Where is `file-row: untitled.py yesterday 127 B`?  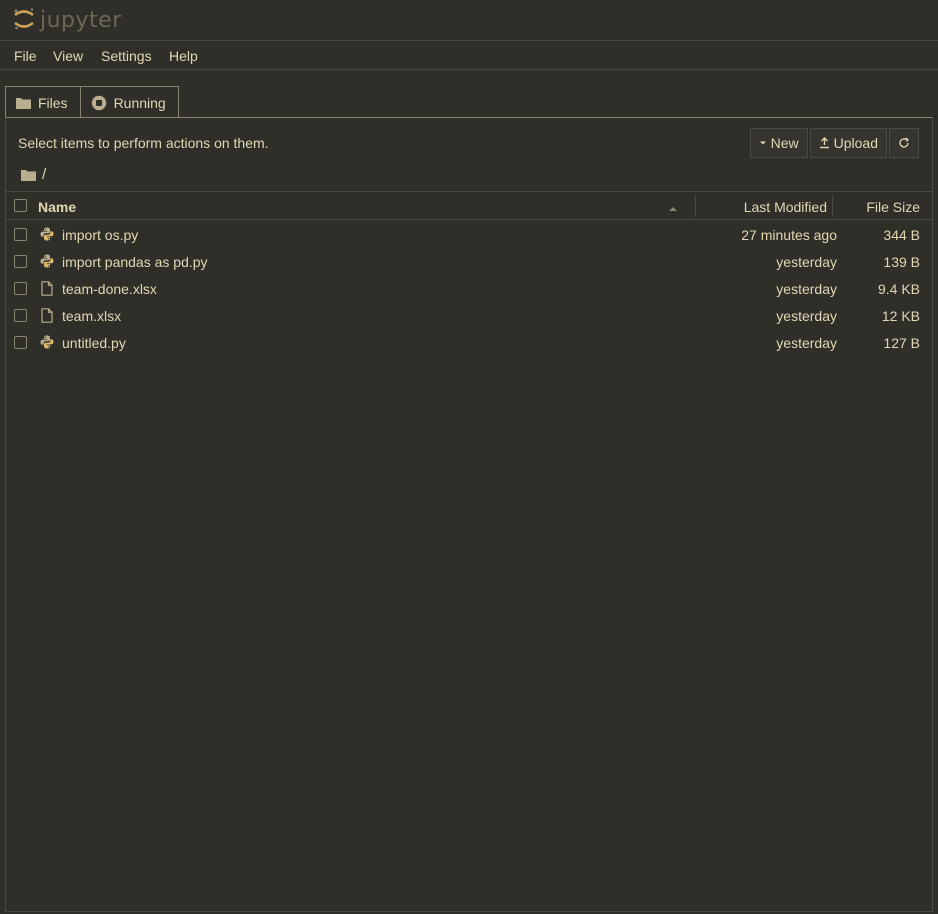 file-row: untitled.py yesterday 127 B is located at coordinates (469, 342).